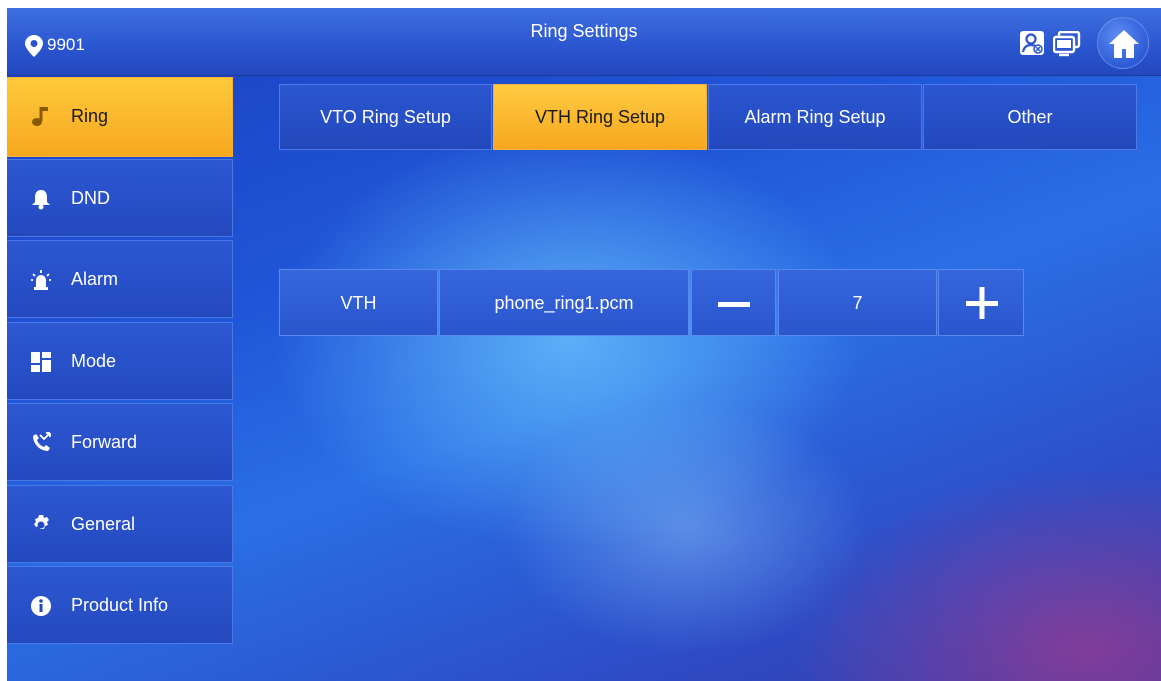 This screenshot has height=681, width=1161. What do you see at coordinates (1030, 117) in the screenshot?
I see `tab-other: Other` at bounding box center [1030, 117].